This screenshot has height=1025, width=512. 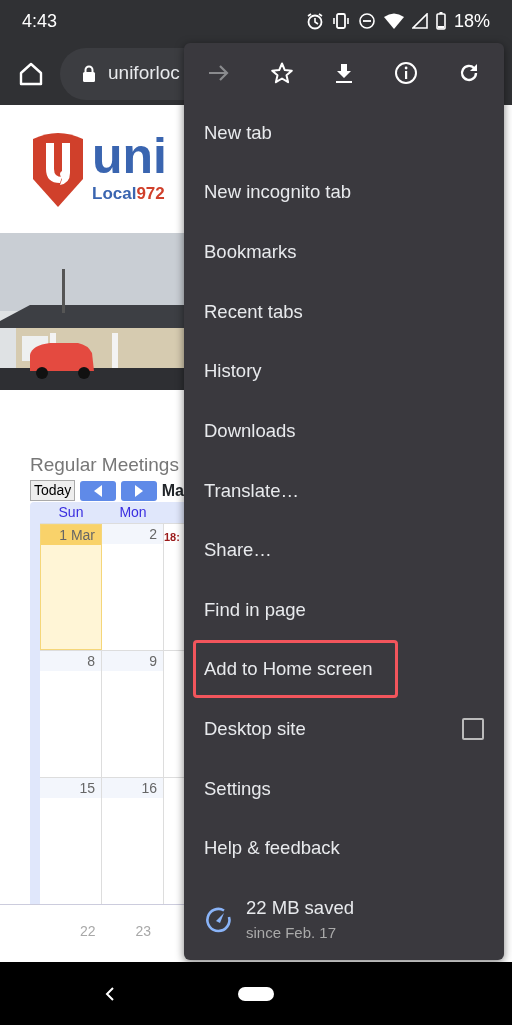 What do you see at coordinates (172, 490) in the screenshot?
I see `month-title: Ma` at bounding box center [172, 490].